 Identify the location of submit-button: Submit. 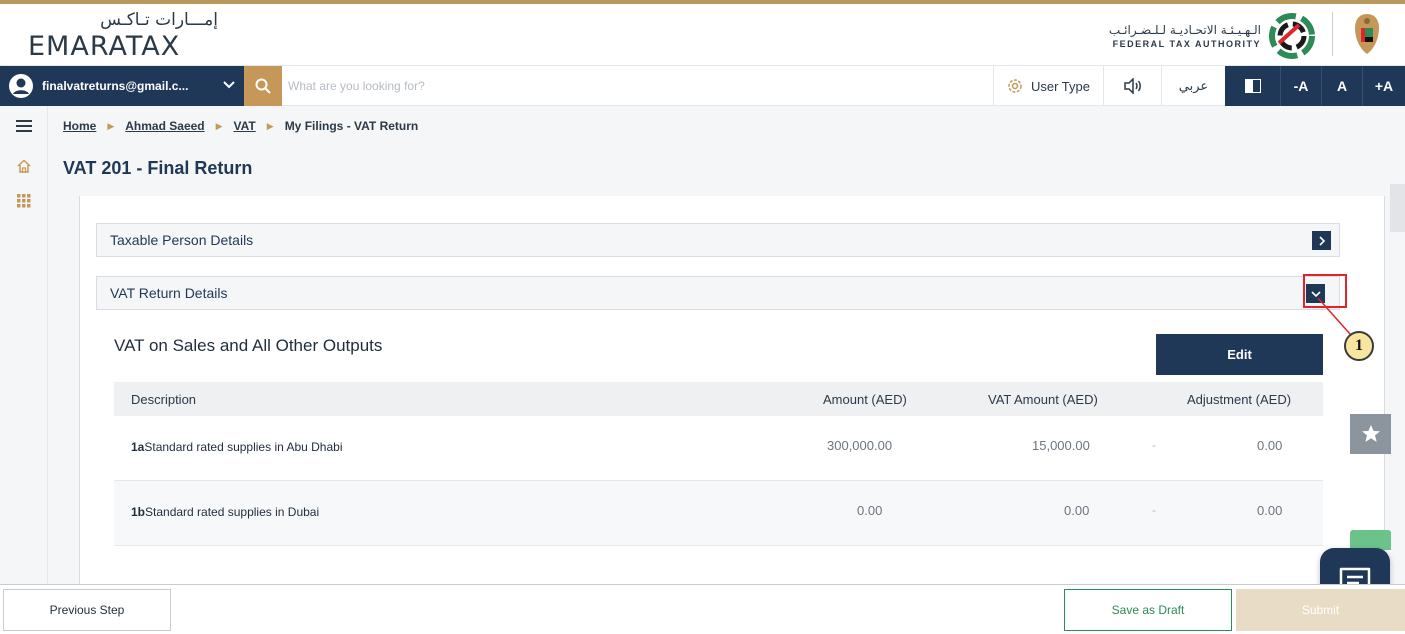
(1320, 610).